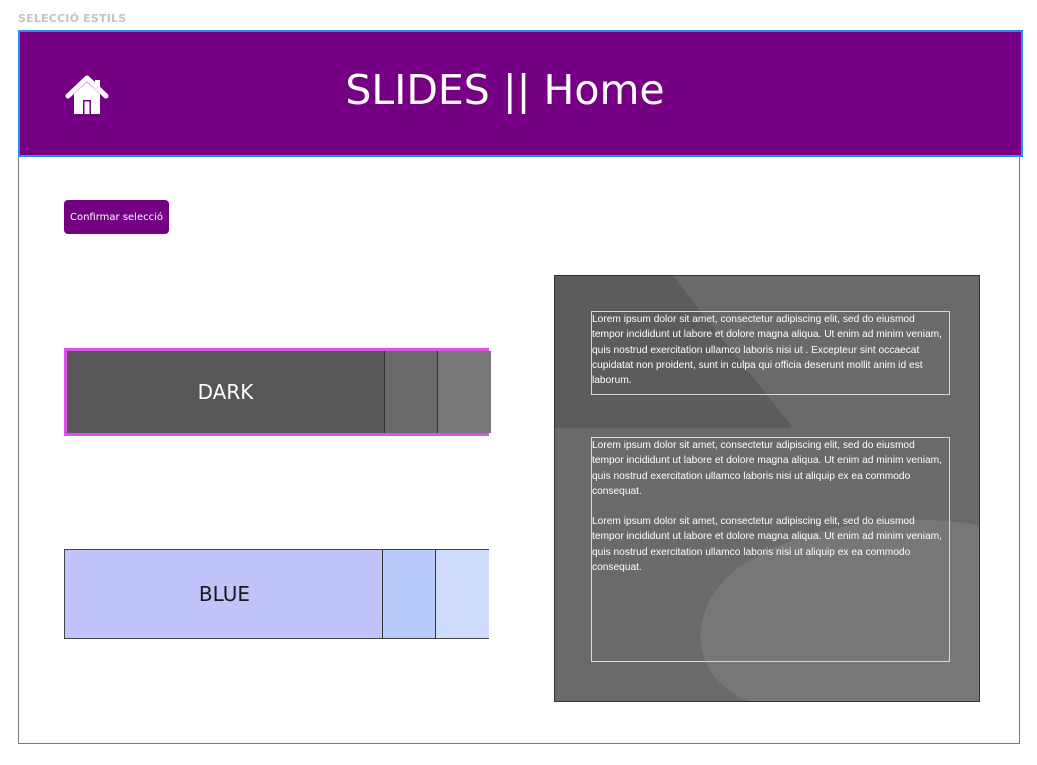  What do you see at coordinates (224, 594) in the screenshot?
I see `style-option-label: BLUE` at bounding box center [224, 594].